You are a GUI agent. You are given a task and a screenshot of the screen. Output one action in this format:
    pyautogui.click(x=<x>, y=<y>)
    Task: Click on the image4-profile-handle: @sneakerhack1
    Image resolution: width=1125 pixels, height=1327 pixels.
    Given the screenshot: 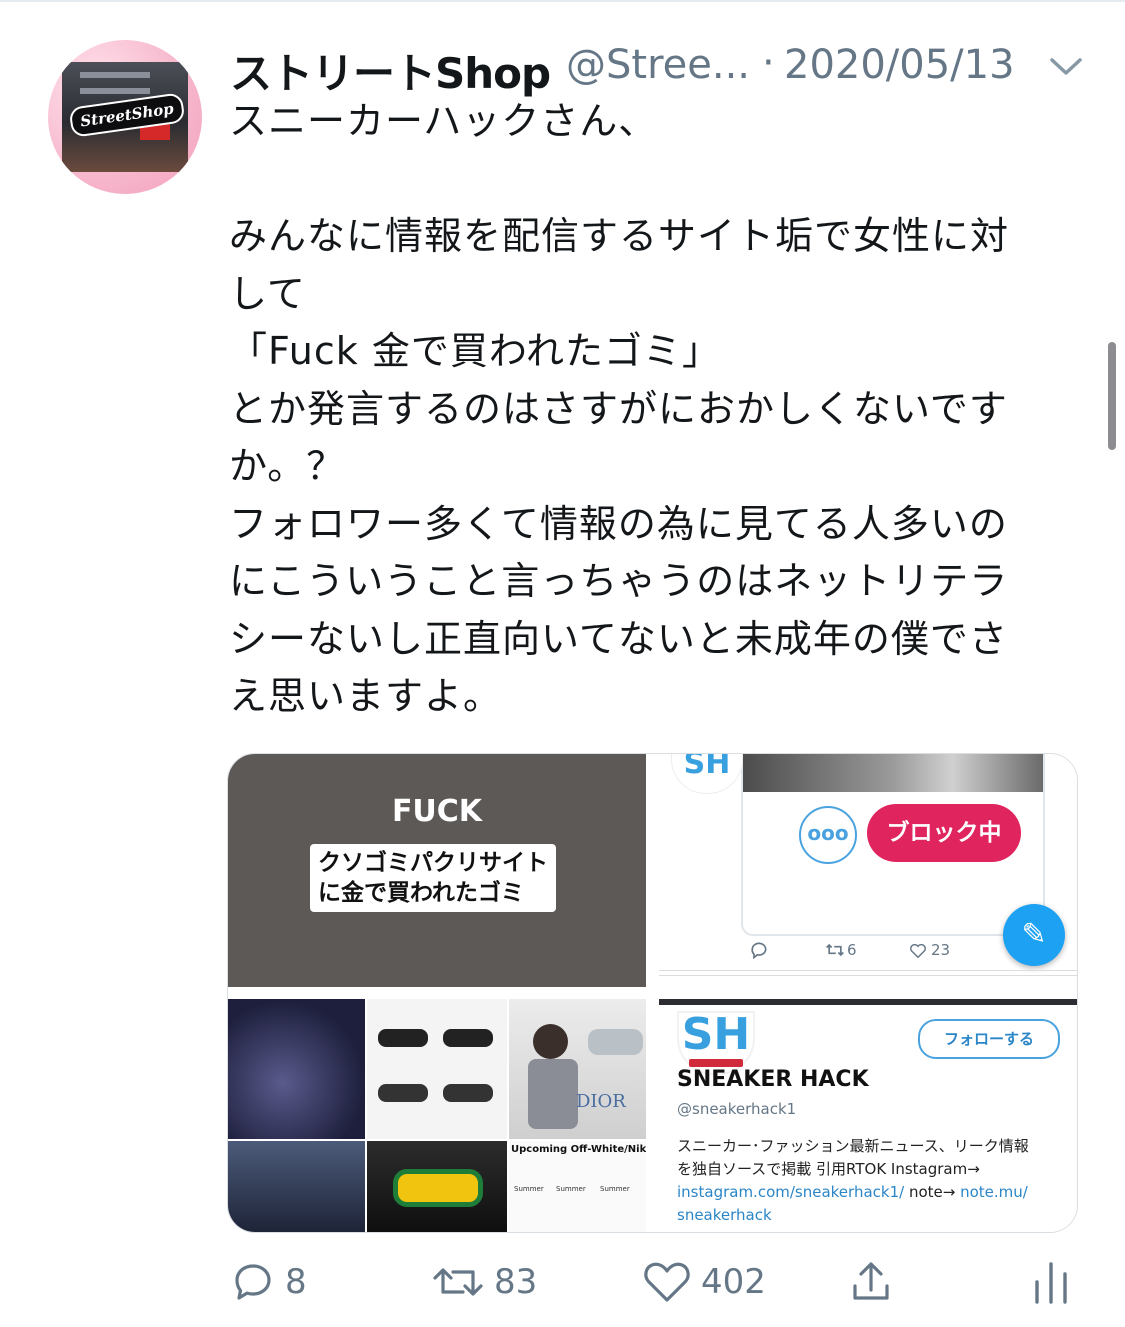 What is the action you would take?
    pyautogui.click(x=737, y=1109)
    